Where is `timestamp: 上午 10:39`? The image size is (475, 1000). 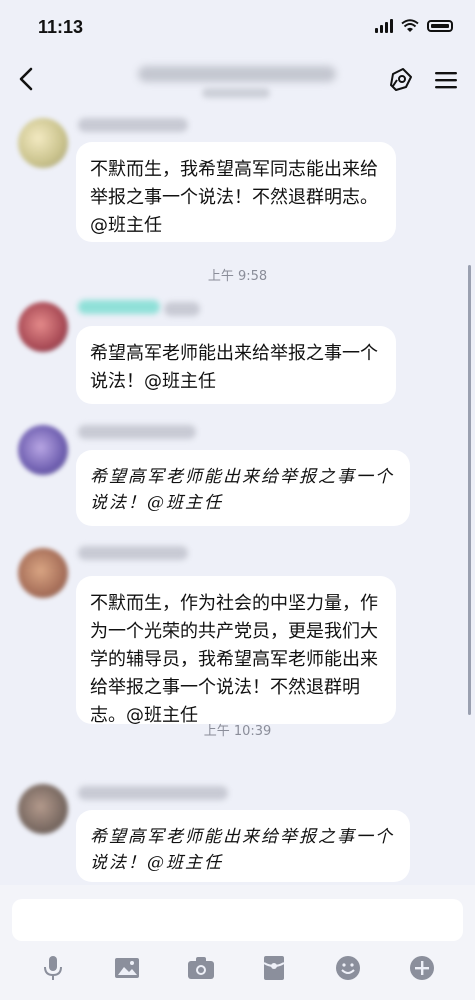
timestamp: 上午 10:39 is located at coordinates (237, 731).